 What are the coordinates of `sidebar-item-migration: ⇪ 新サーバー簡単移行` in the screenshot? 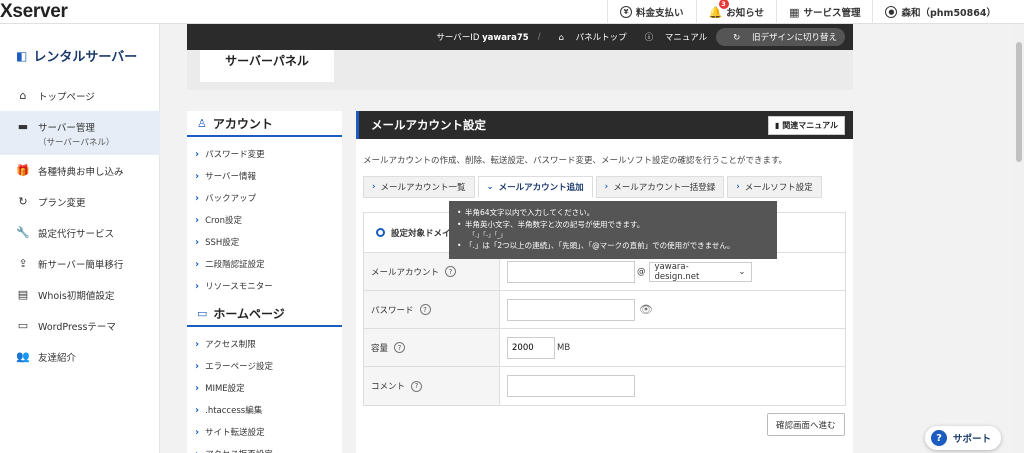 It's located at (80, 263).